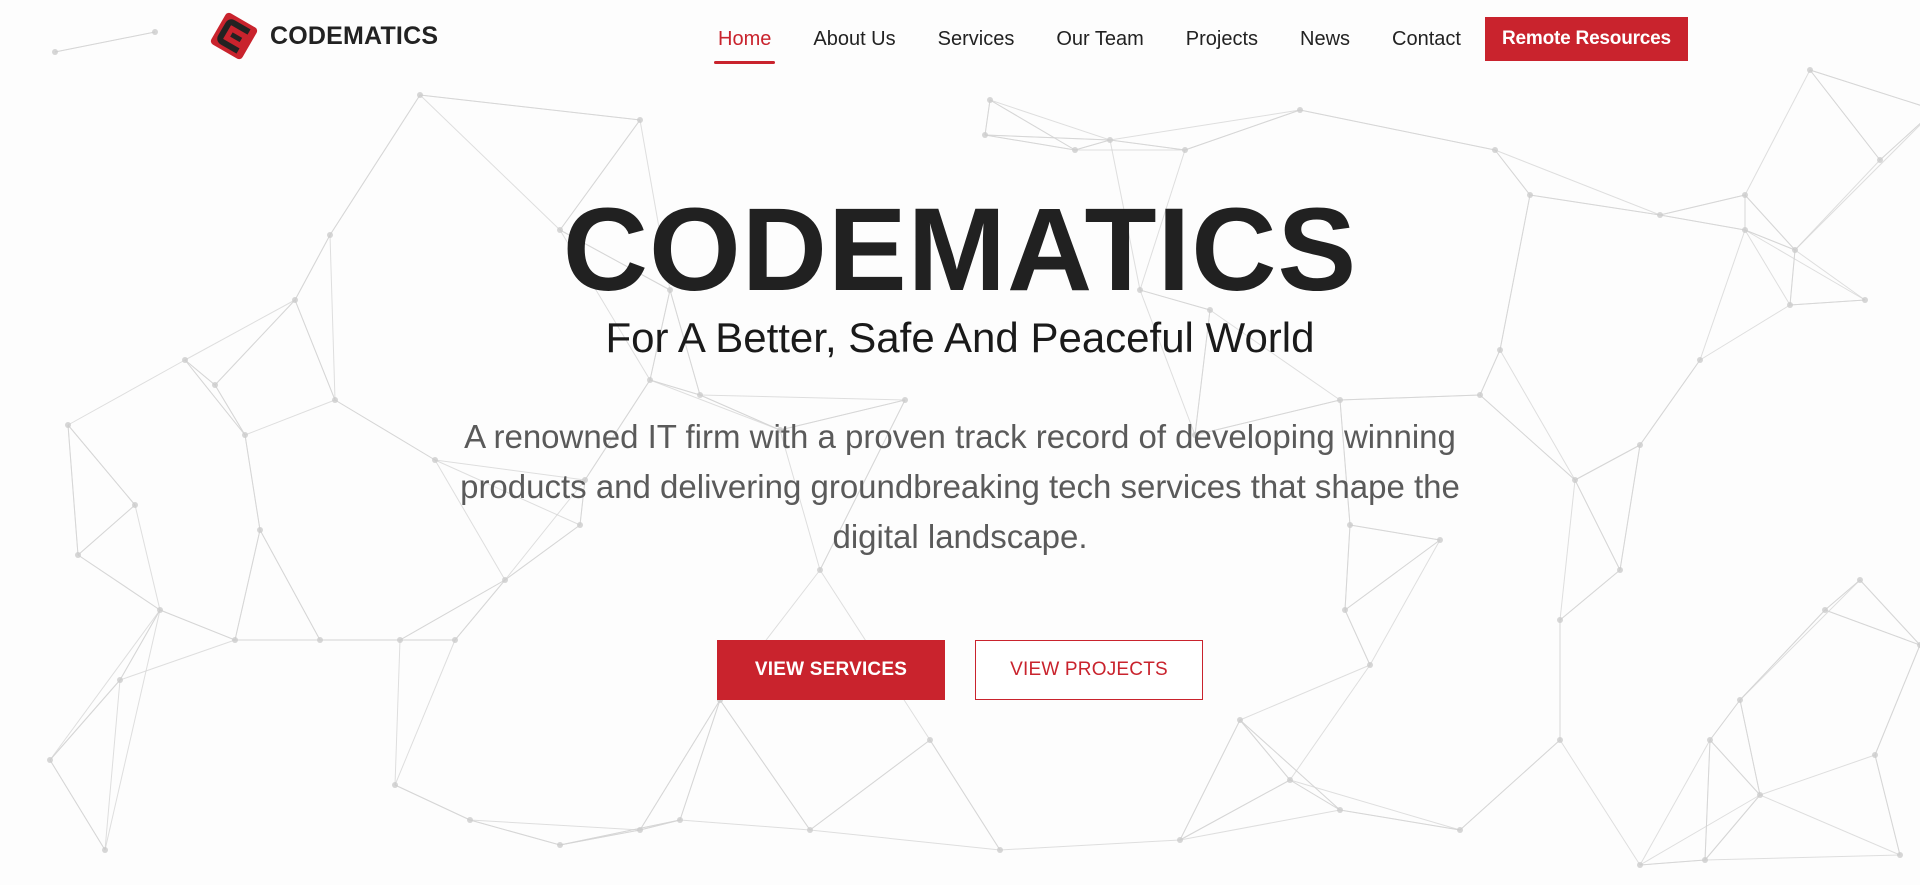 The image size is (1920, 885). What do you see at coordinates (854, 39) in the screenshot?
I see `nav-item-about-us: About Us` at bounding box center [854, 39].